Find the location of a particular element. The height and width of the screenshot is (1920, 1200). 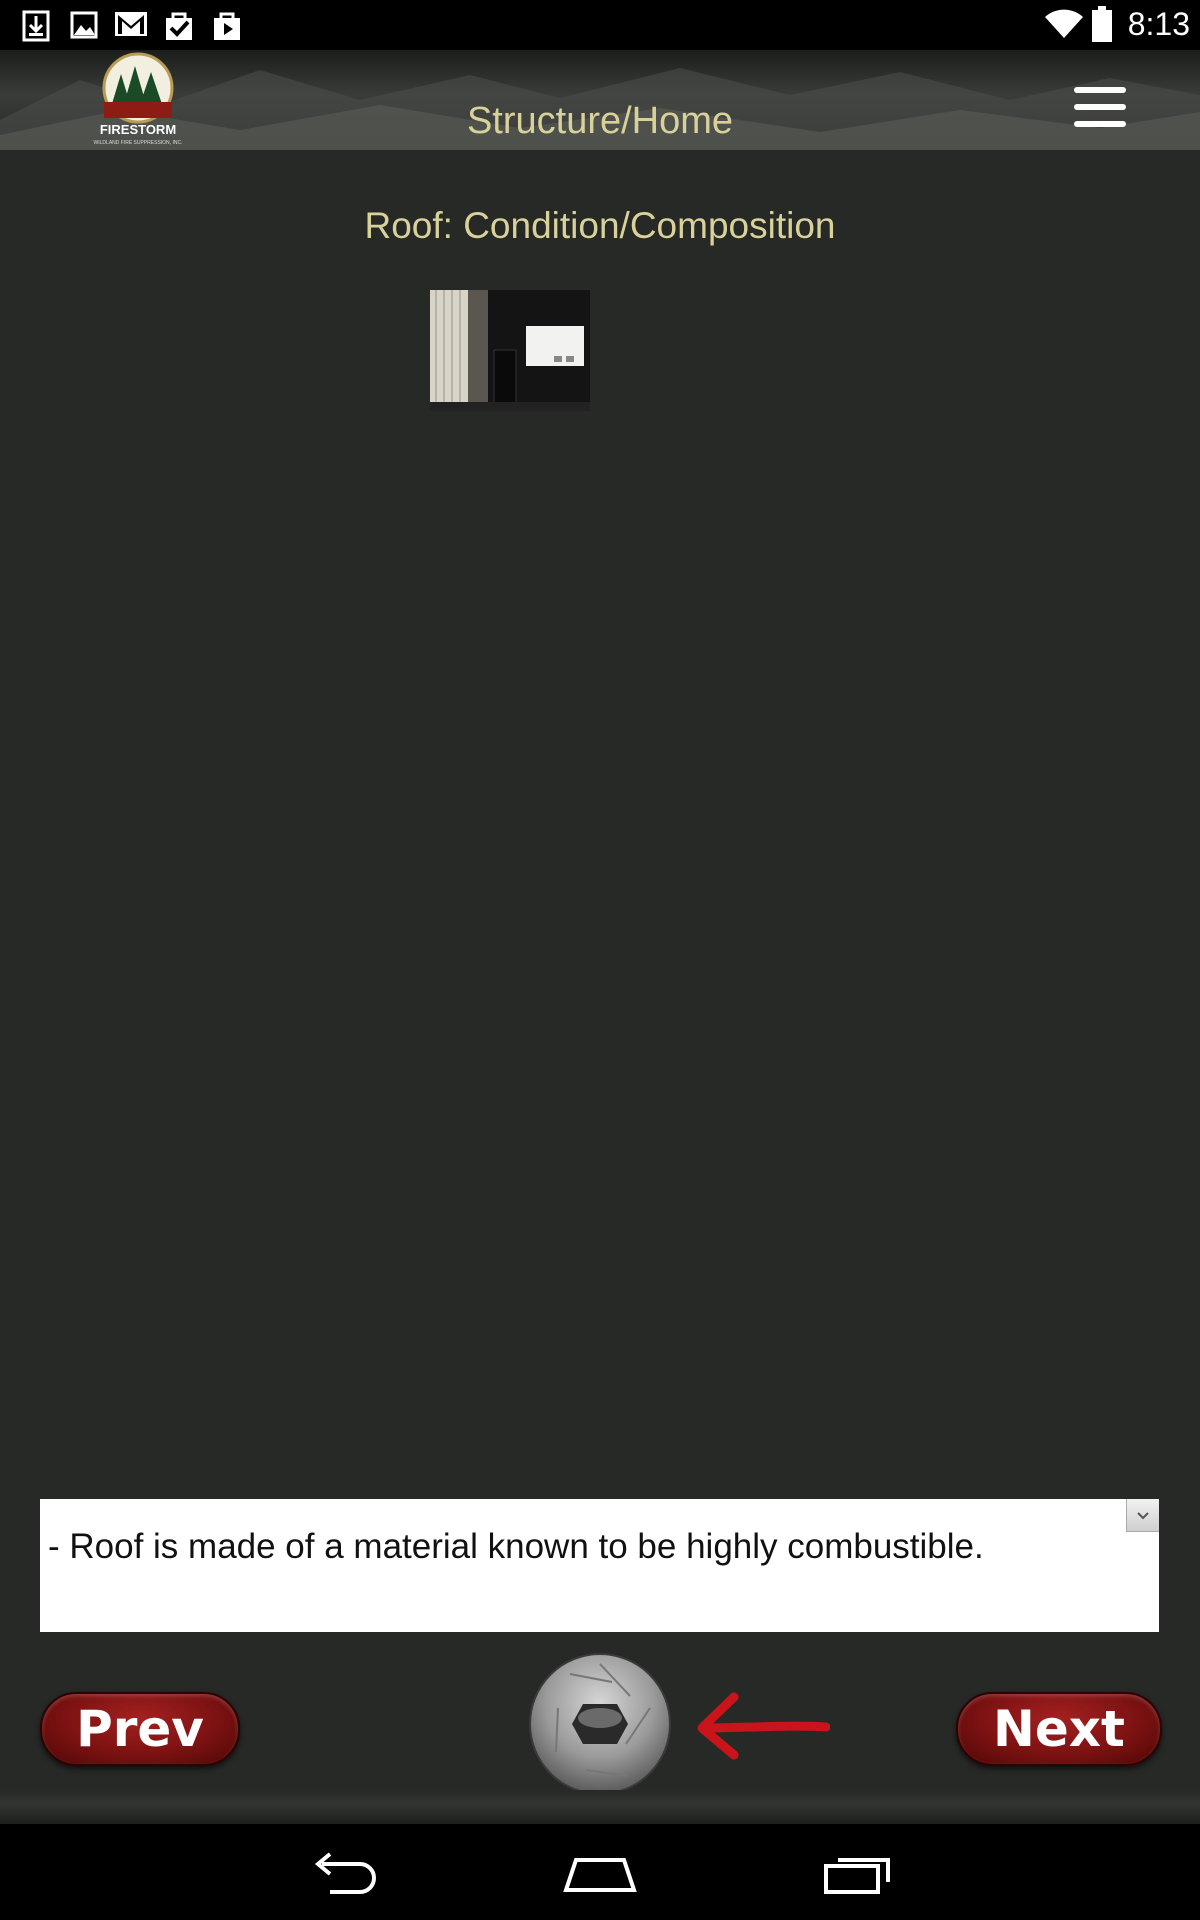

image-icon is located at coordinates (84, 25).